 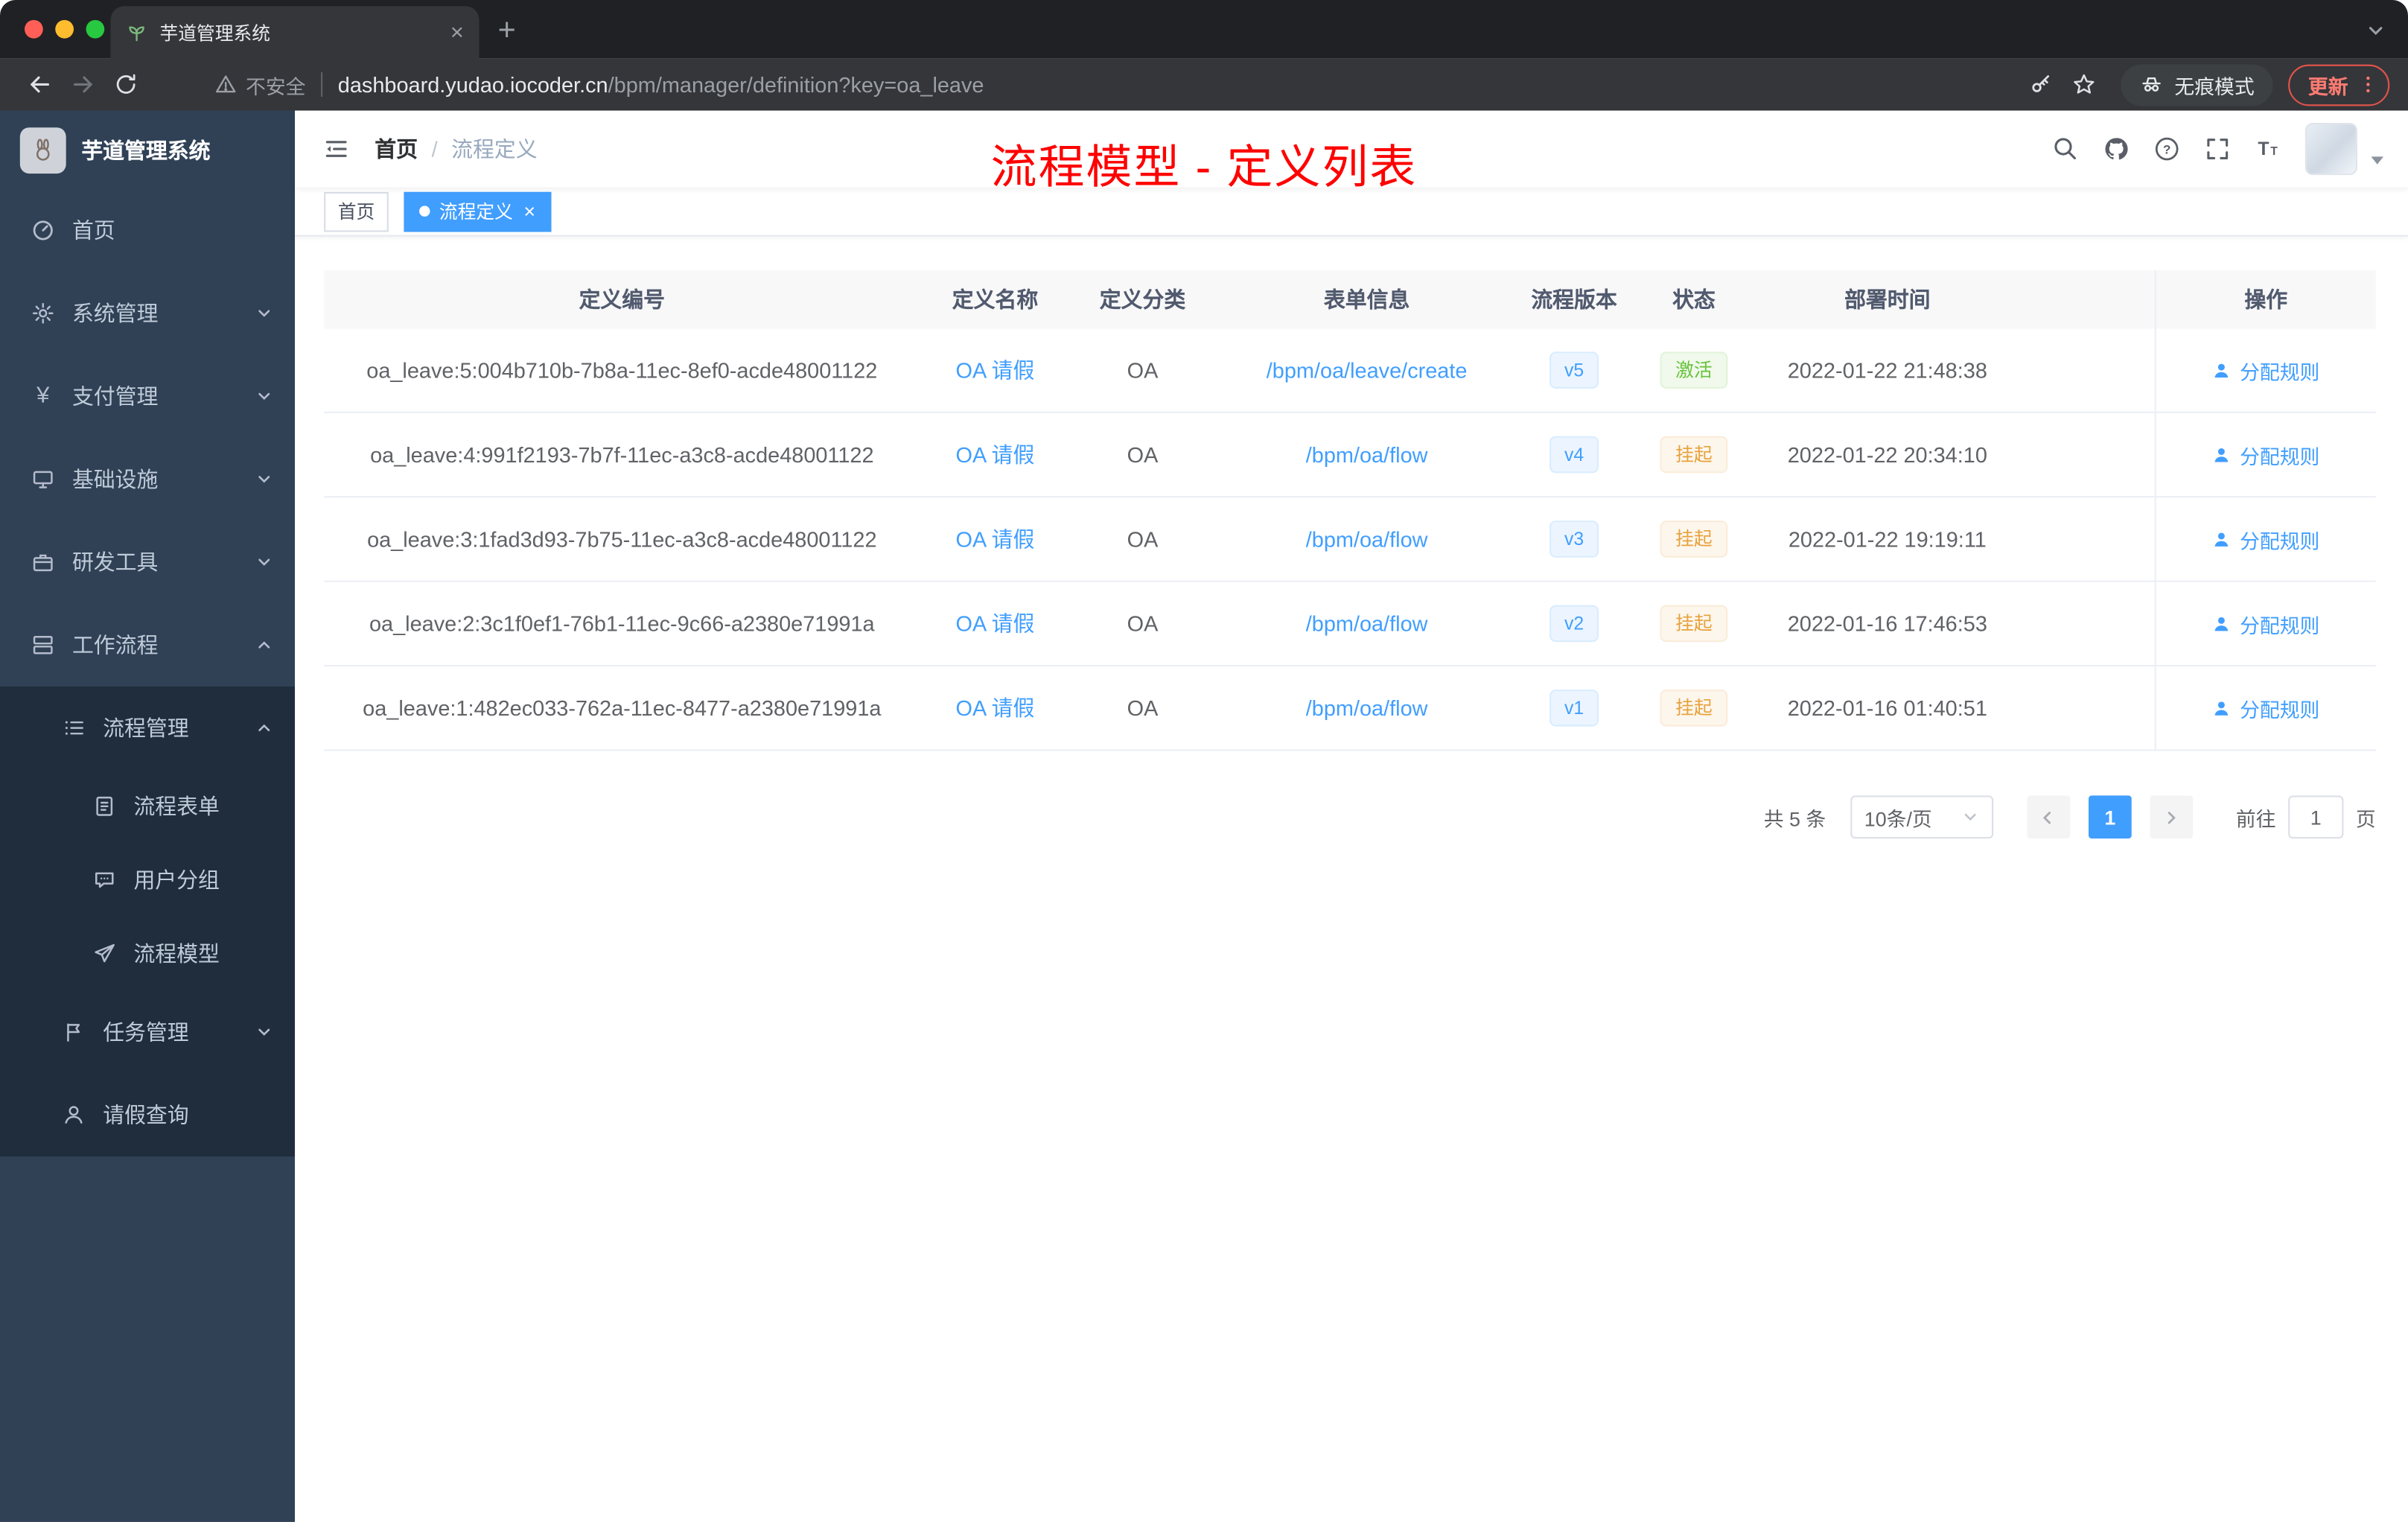 I want to click on sidebar-item-system-mgmt: 系统管理, so click(x=147, y=313).